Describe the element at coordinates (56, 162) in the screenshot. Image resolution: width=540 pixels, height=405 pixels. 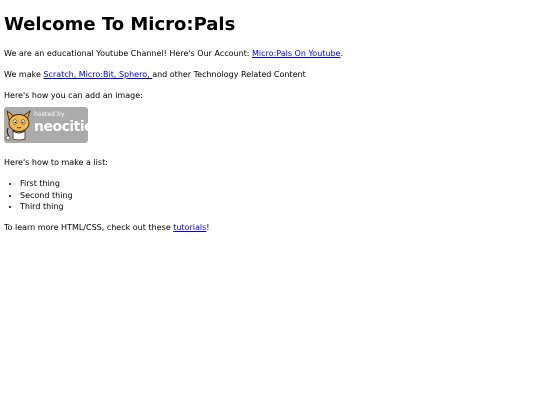
I see `list-intro: Here's how to make a list:` at that location.